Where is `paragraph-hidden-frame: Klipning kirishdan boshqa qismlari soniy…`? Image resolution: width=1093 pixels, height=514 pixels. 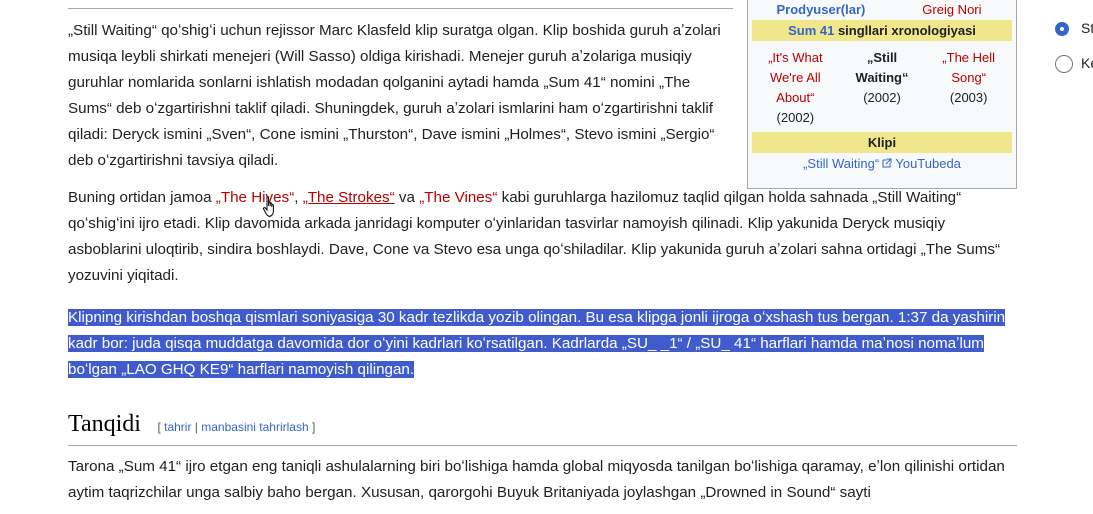
paragraph-hidden-frame: Klipning kirishdan boshqa qismlari soniy… is located at coordinates (543, 344).